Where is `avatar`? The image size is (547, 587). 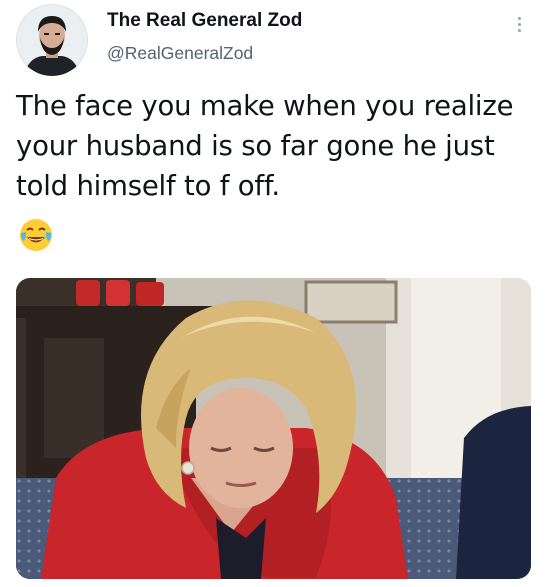
avatar is located at coordinates (52, 40).